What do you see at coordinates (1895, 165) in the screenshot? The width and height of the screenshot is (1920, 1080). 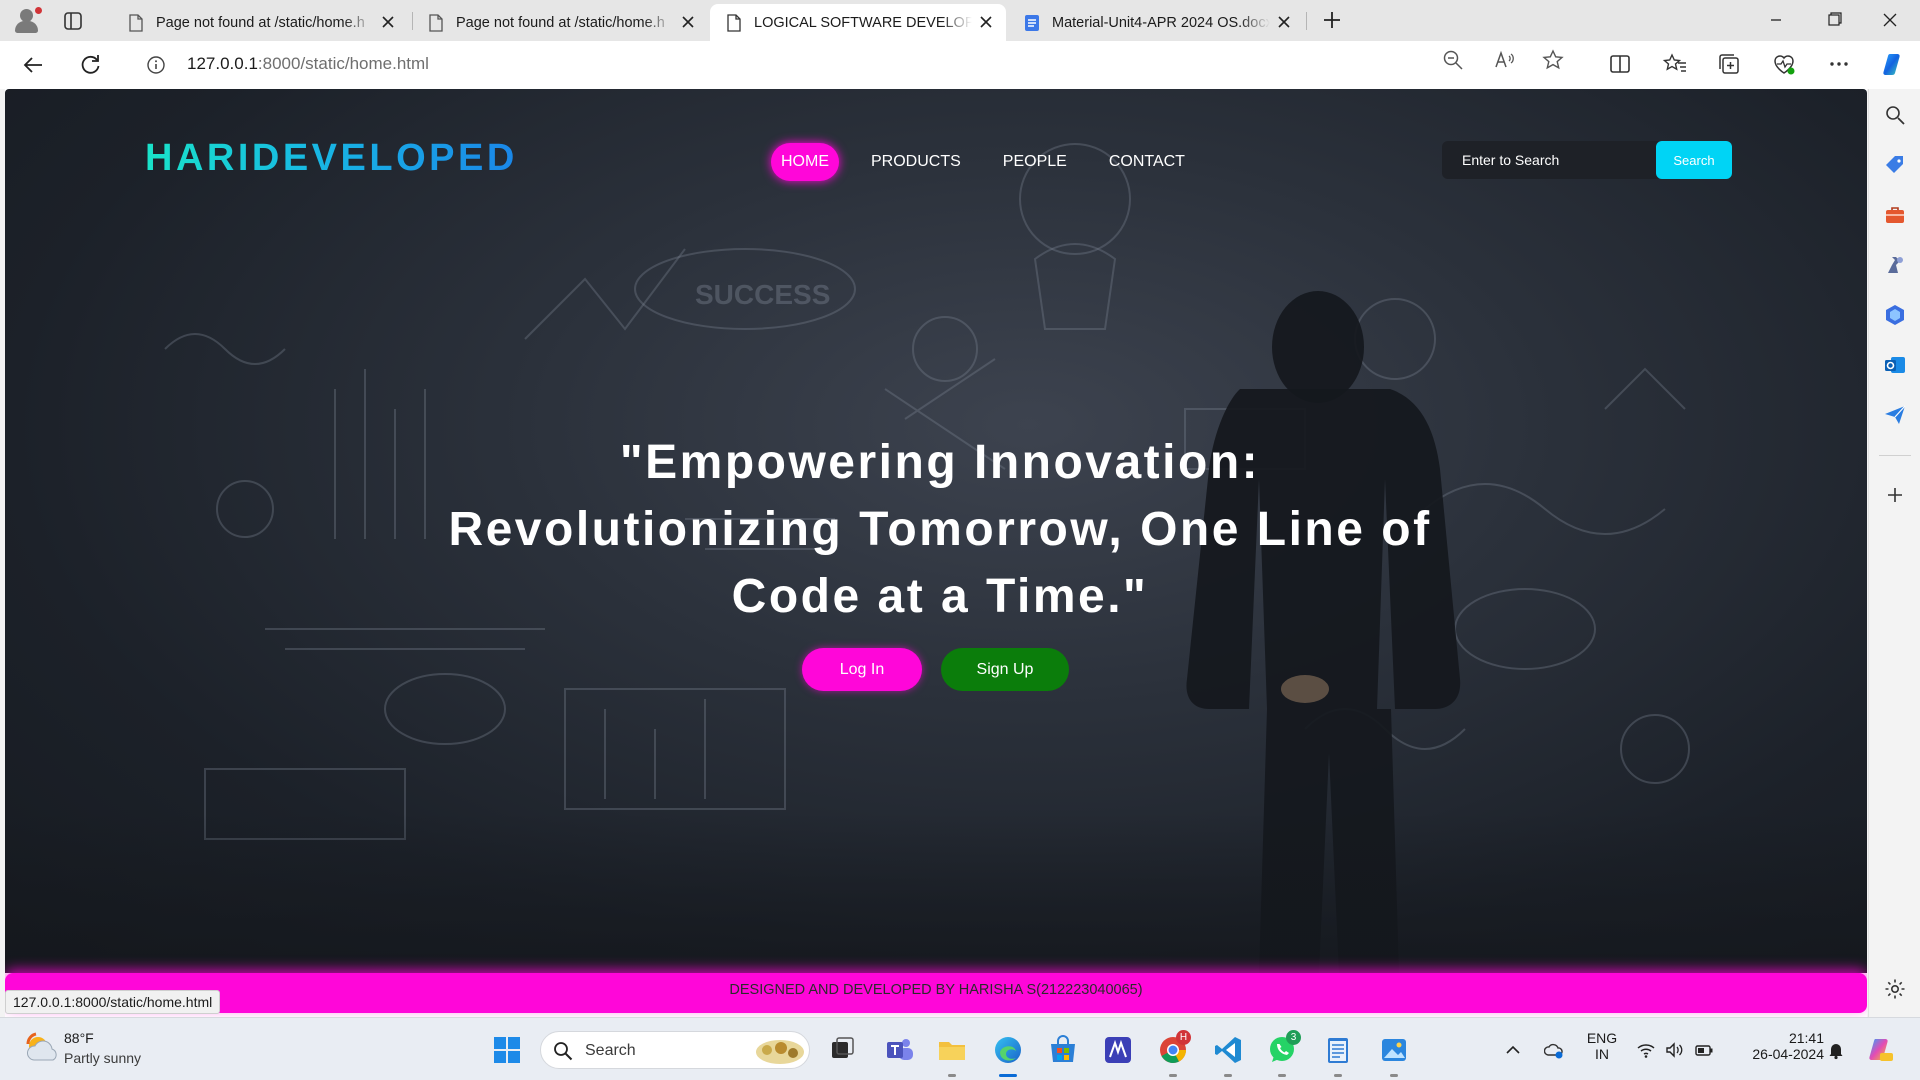 I see `shopping-tag-icon` at bounding box center [1895, 165].